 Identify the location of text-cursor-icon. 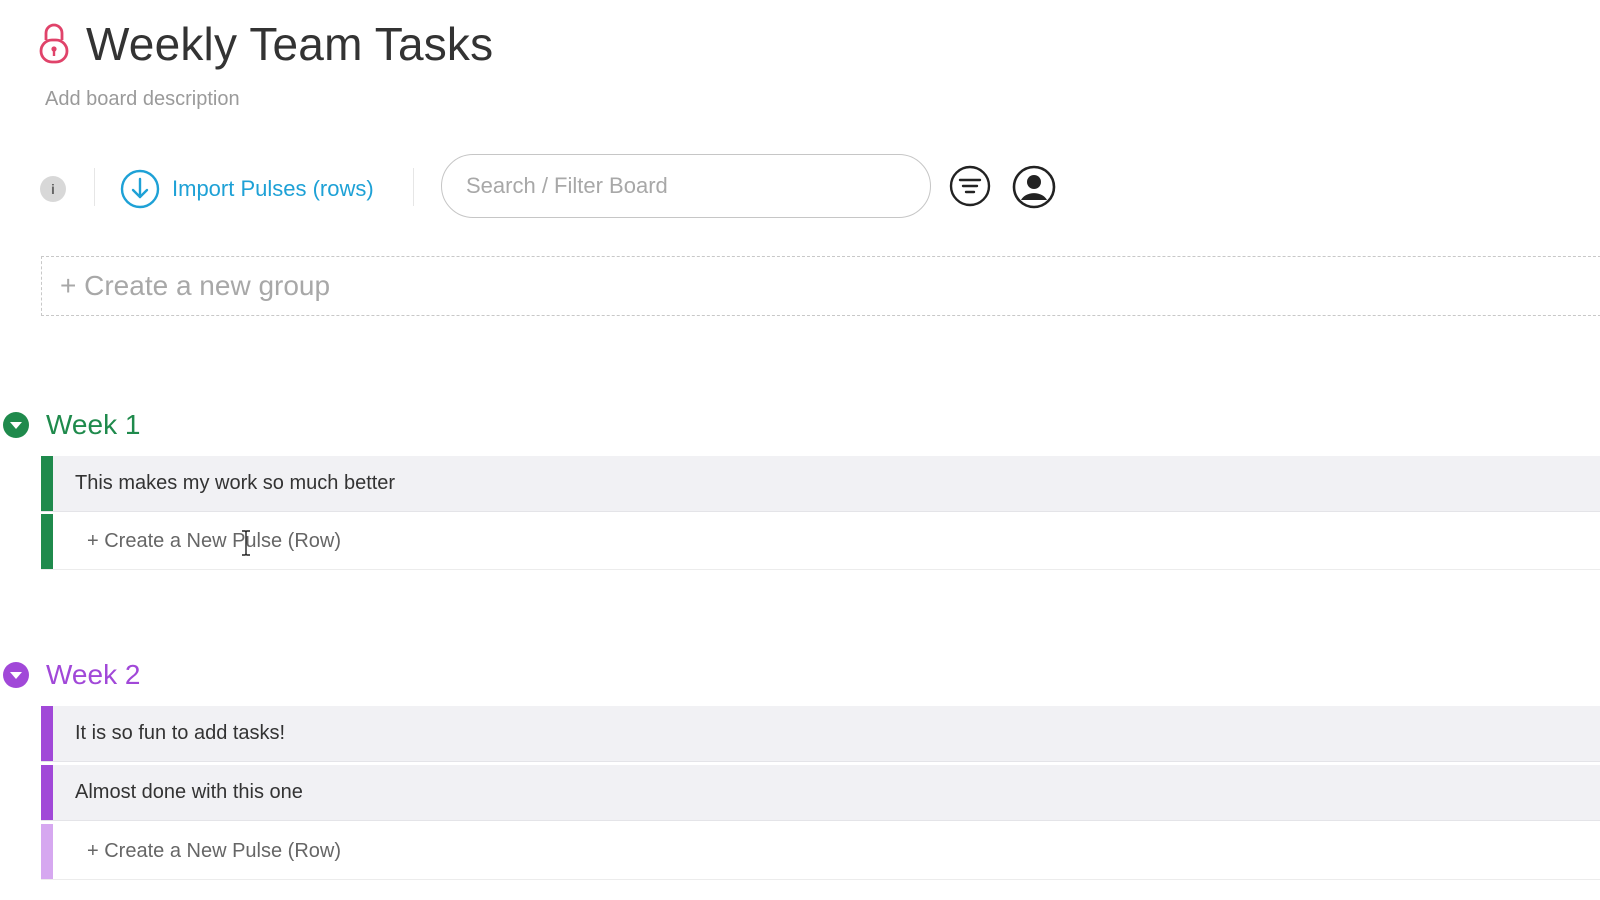
(246, 543).